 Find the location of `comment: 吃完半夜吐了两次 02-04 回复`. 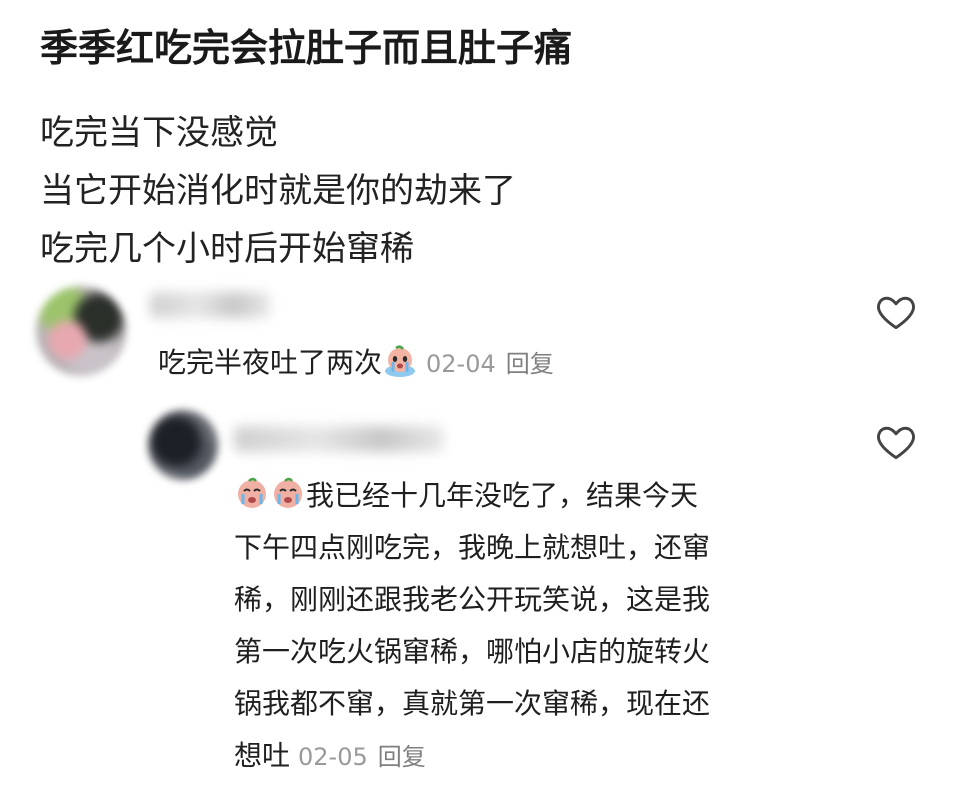

comment: 吃完半夜吐了两次 02-04 回复 is located at coordinates (356, 363).